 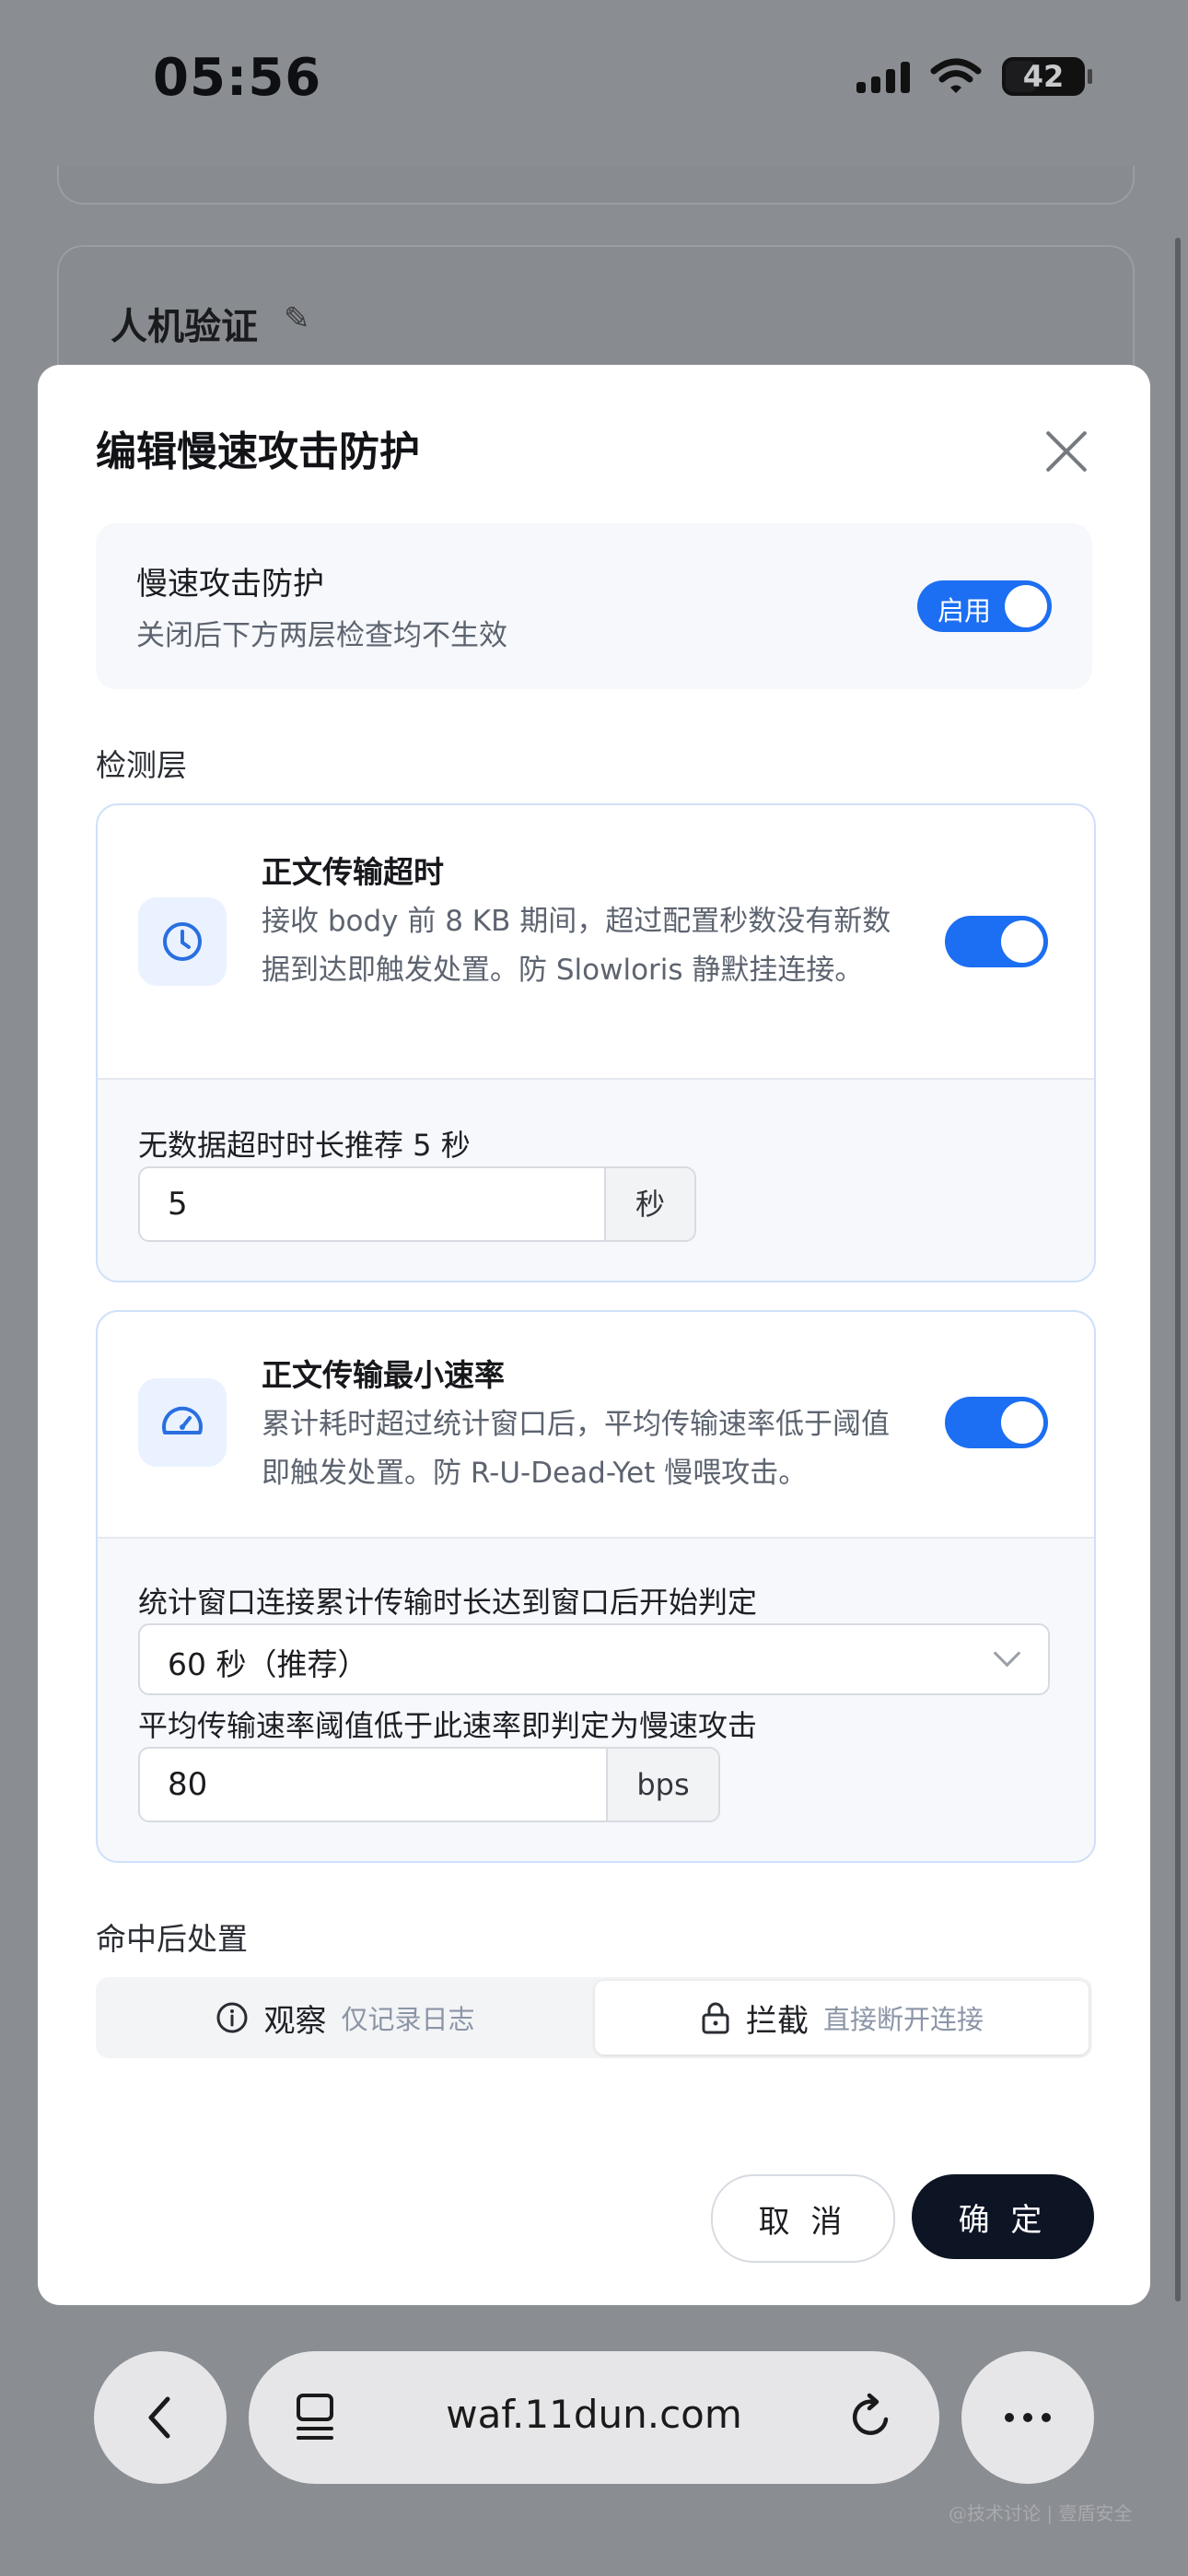 I want to click on scrollbar, so click(x=1178, y=1269).